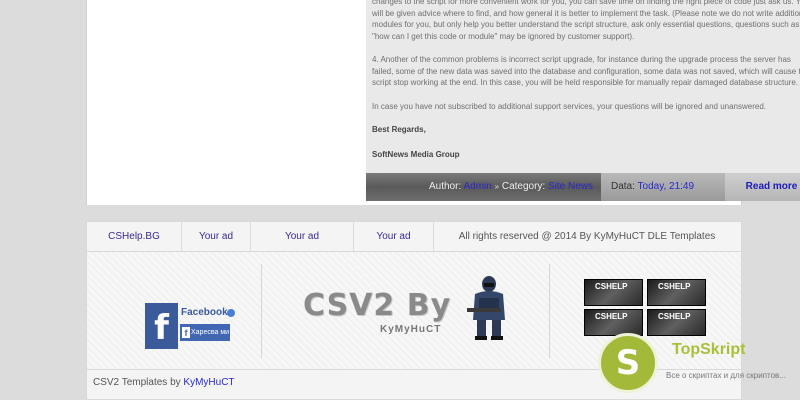 This screenshot has width=800, height=400. I want to click on meta-date-block: Data: Today, 21:49, so click(663, 187).